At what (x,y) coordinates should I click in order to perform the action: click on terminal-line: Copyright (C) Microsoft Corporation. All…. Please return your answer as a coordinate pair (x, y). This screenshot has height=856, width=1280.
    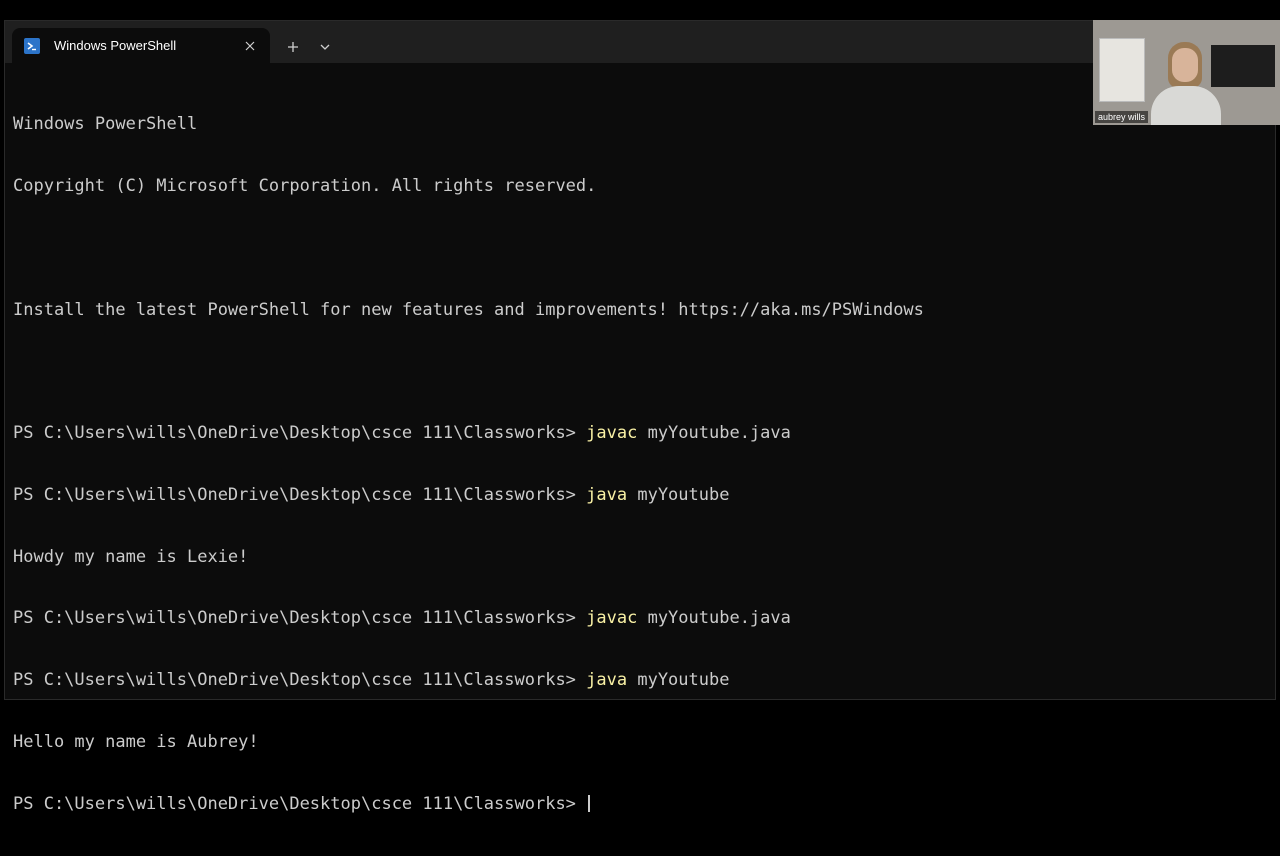
    Looking at the image, I should click on (640, 186).